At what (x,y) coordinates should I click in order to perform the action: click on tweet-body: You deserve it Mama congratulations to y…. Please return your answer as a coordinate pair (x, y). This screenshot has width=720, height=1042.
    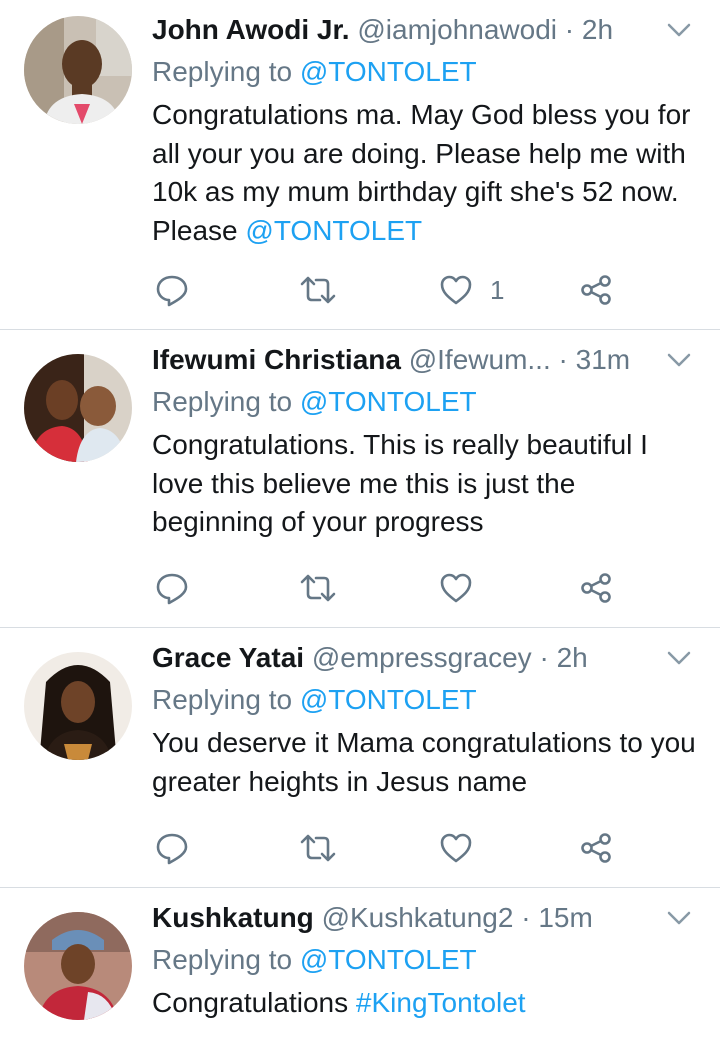
    Looking at the image, I should click on (424, 762).